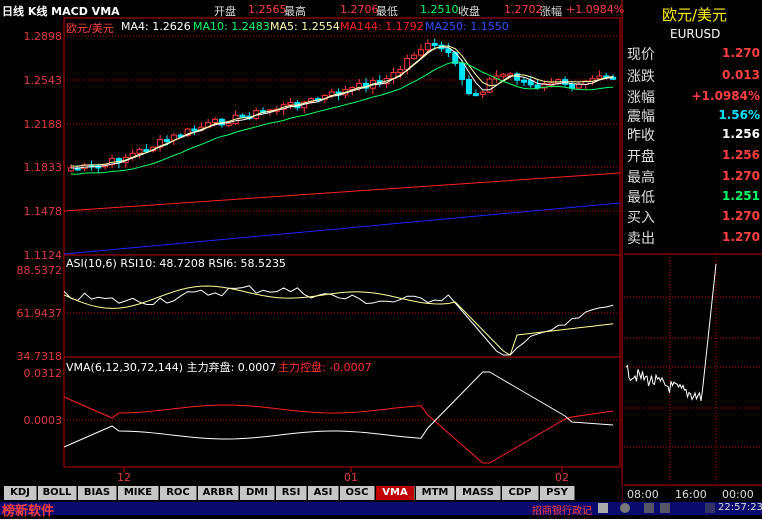 The image size is (762, 519). Describe the element at coordinates (138, 493) in the screenshot. I see `tab-mike: MIKE` at that location.